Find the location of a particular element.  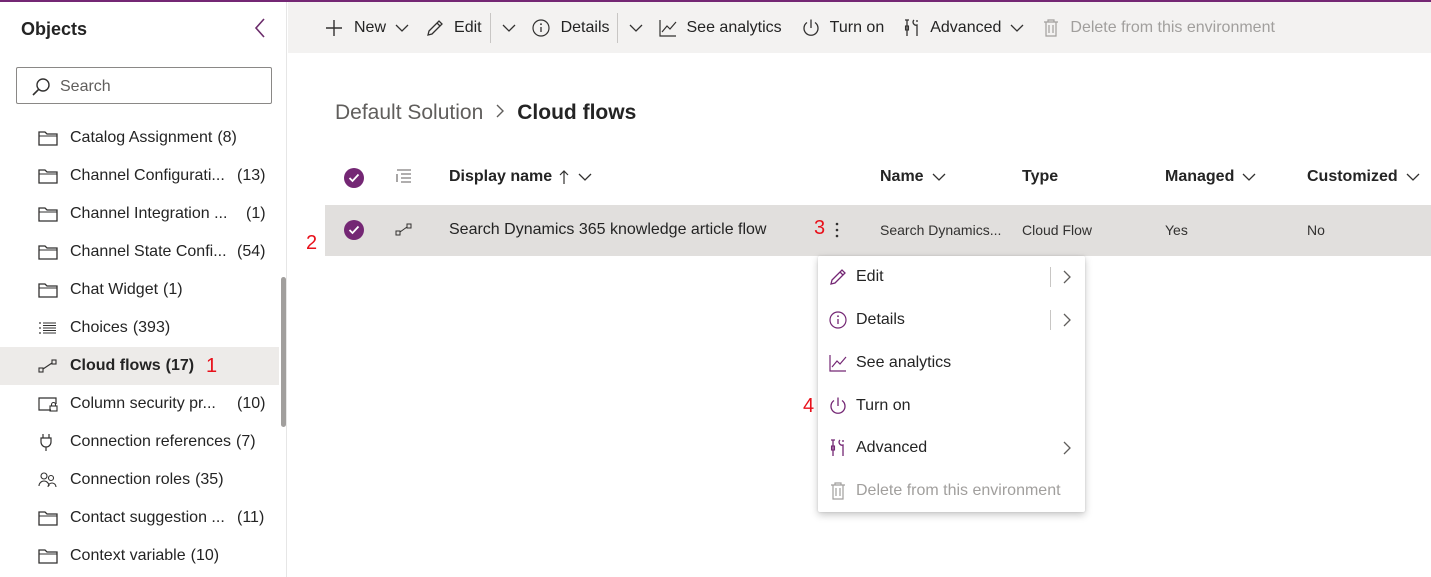

collapse-sidebar-button is located at coordinates (261, 28).